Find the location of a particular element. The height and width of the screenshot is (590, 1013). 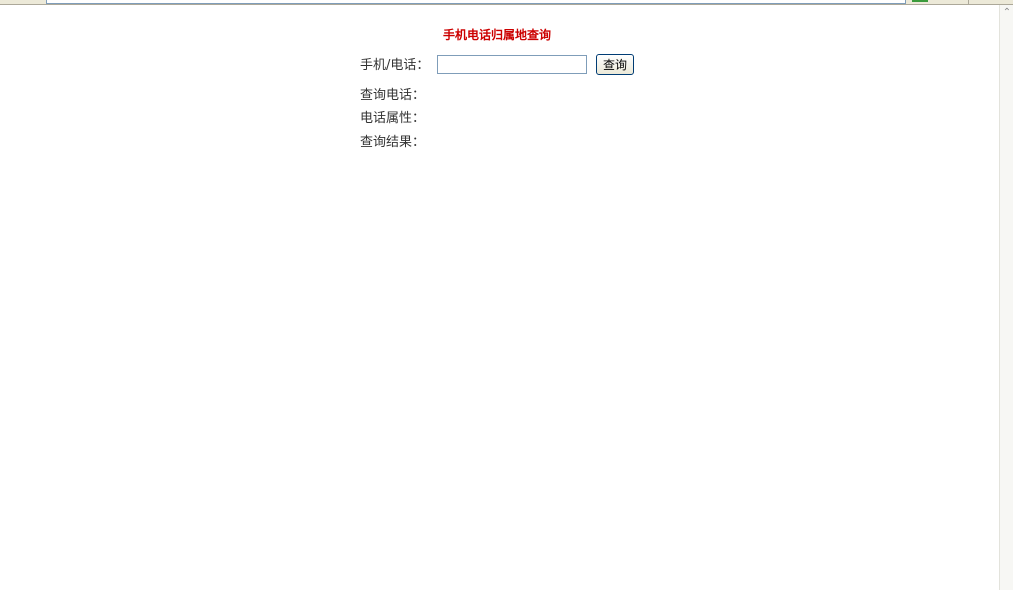

page-title: 手机电话归属地查询 is located at coordinates (496, 35).